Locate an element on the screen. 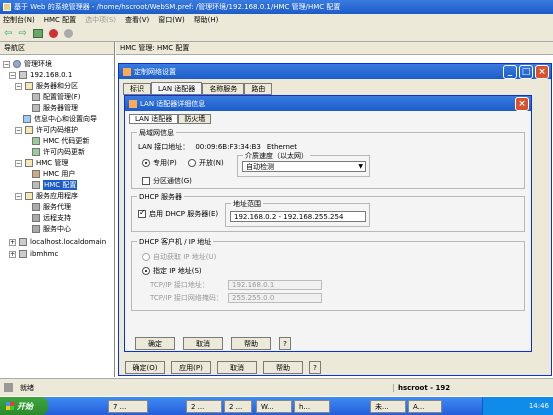 This screenshot has width=553, height=415. network-settings-title-bar: 定制网络设置 _ □ × is located at coordinates (335, 71).